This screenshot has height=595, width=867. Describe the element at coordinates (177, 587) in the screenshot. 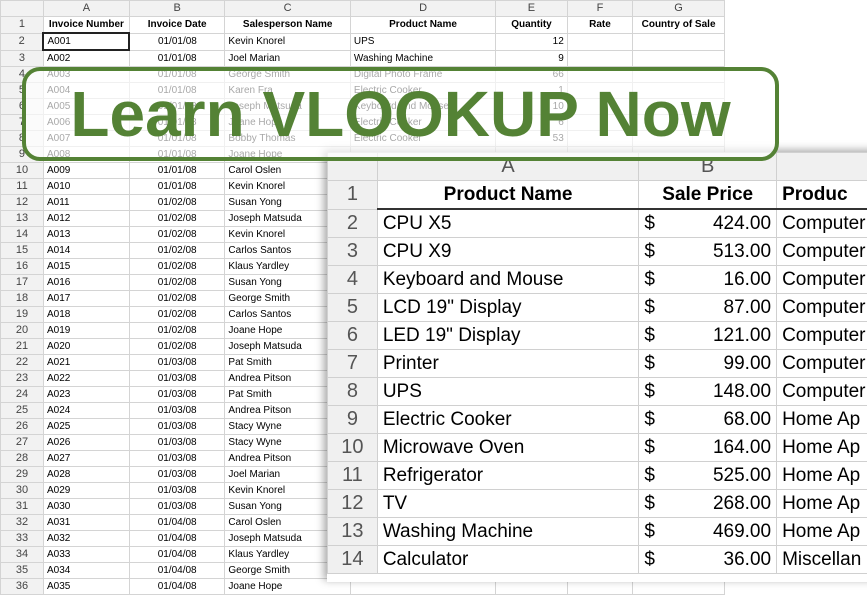

I see `invoice-date-cell: 01/04/08` at that location.